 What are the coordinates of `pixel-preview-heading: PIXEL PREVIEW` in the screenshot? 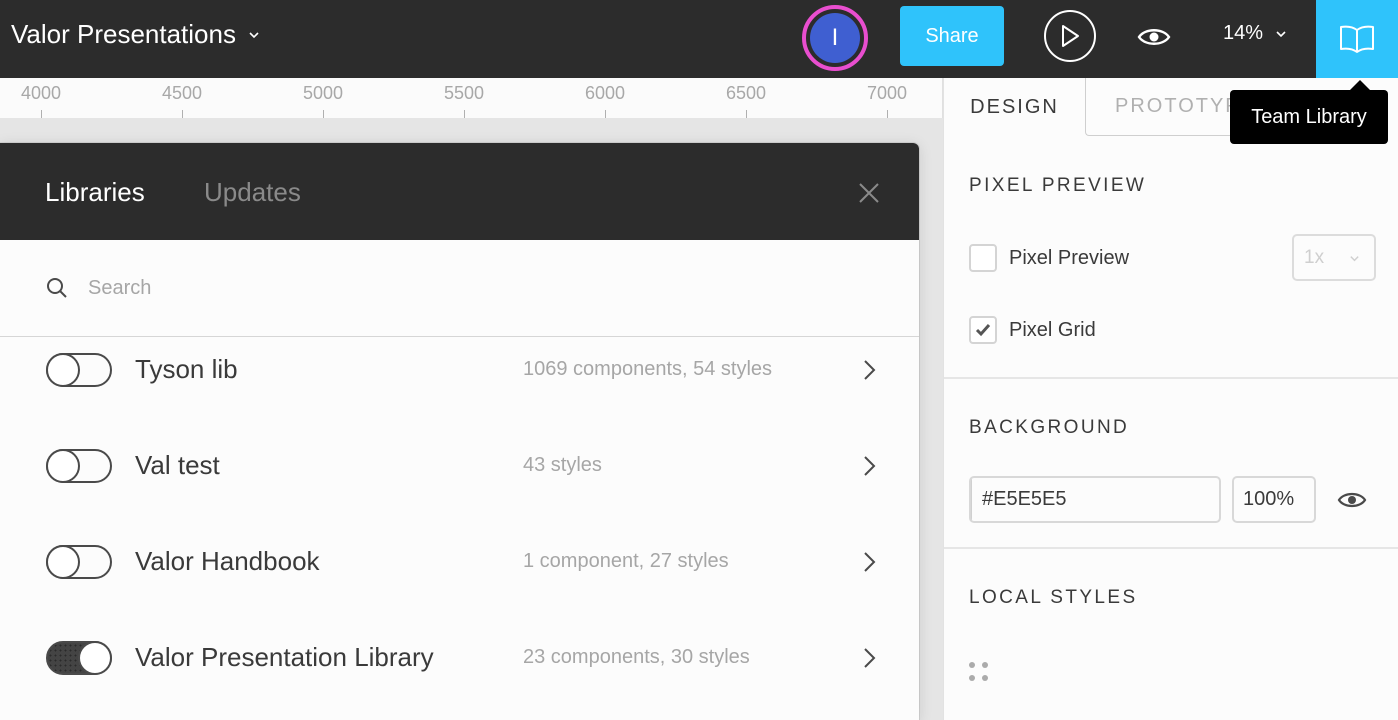 It's located at (1058, 185).